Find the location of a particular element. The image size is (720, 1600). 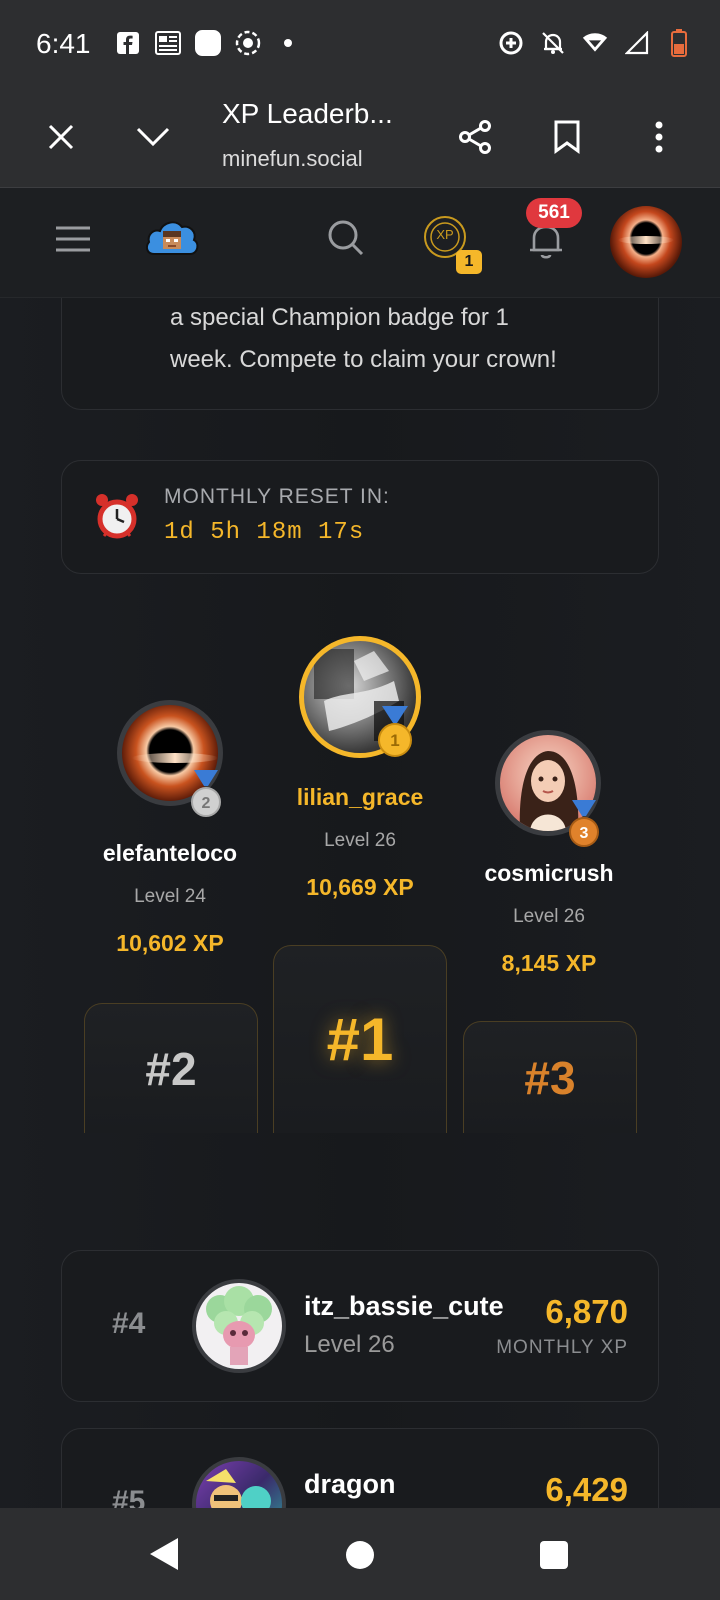

more-vert-icon is located at coordinates (659, 137).